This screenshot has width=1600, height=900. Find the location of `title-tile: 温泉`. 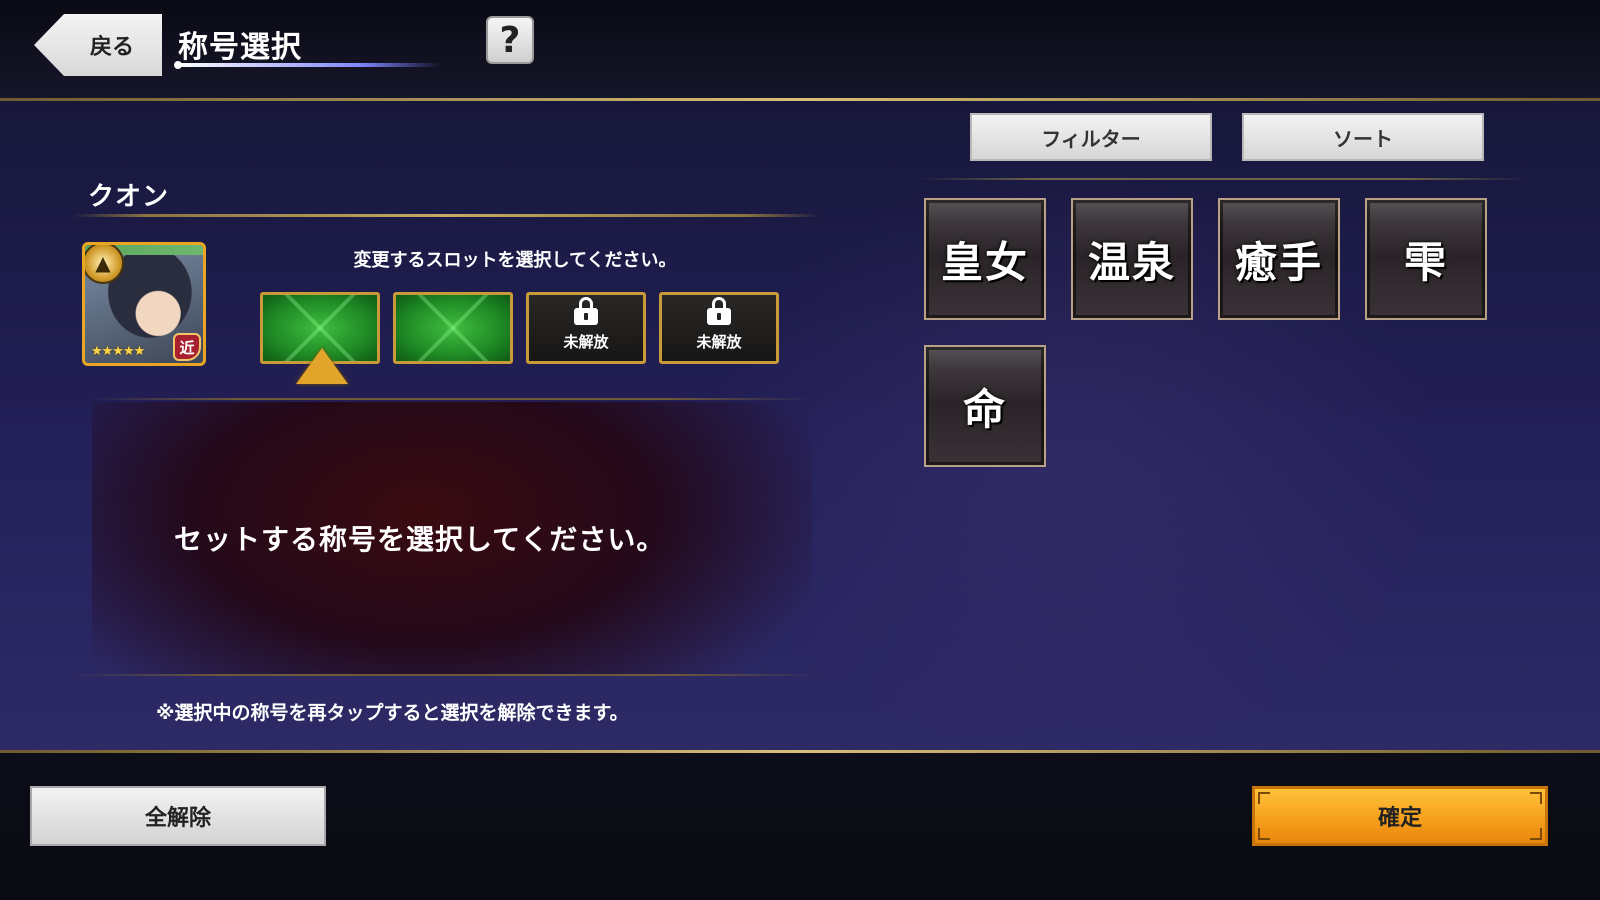

title-tile: 温泉 is located at coordinates (1132, 259).